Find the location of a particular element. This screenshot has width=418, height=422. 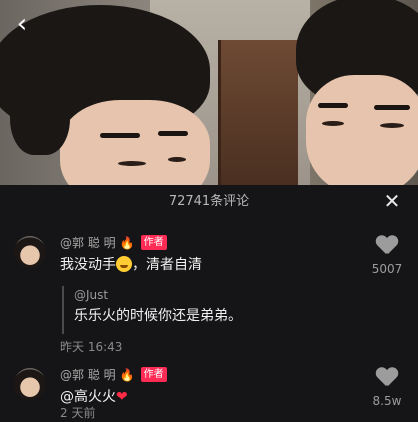

reply-text: 乐乐火的时候你还是弟弟。 is located at coordinates (158, 316).